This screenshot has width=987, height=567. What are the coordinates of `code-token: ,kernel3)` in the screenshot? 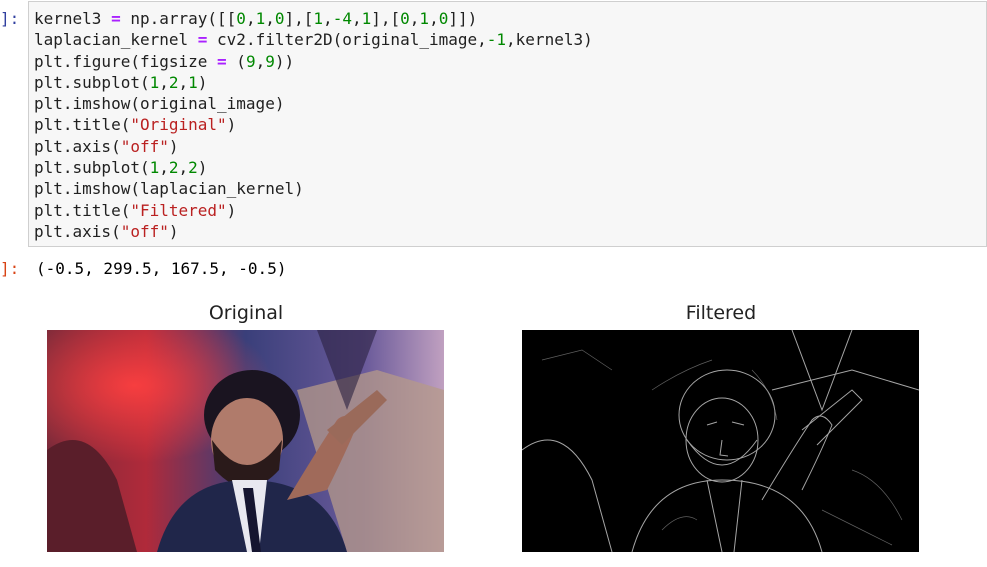 It's located at (549, 40).